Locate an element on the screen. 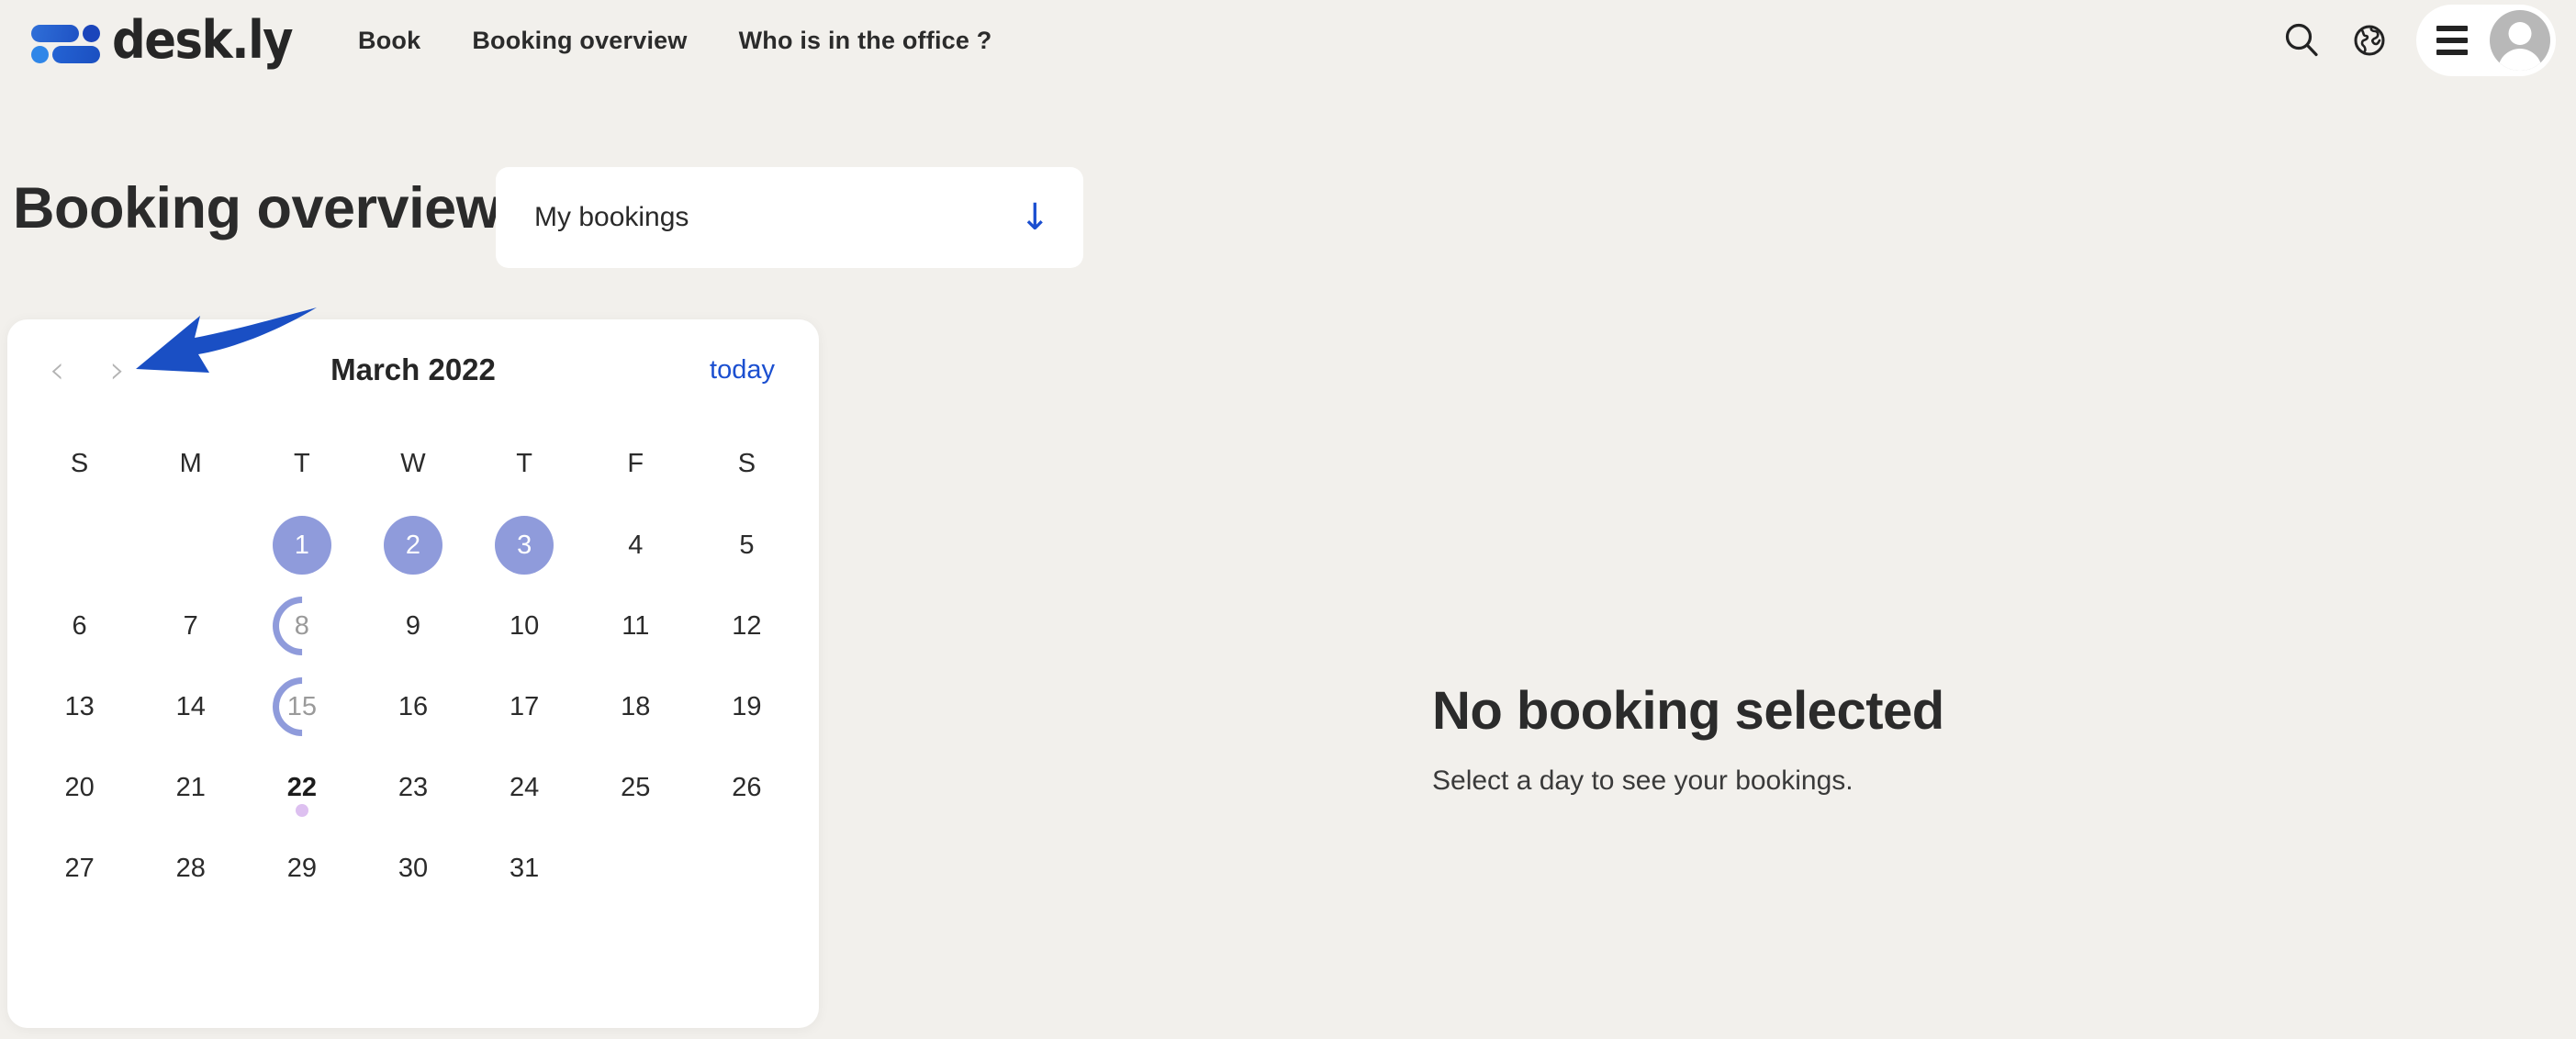 This screenshot has width=2576, height=1039. calendar-day-number: 28 is located at coordinates (190, 868).